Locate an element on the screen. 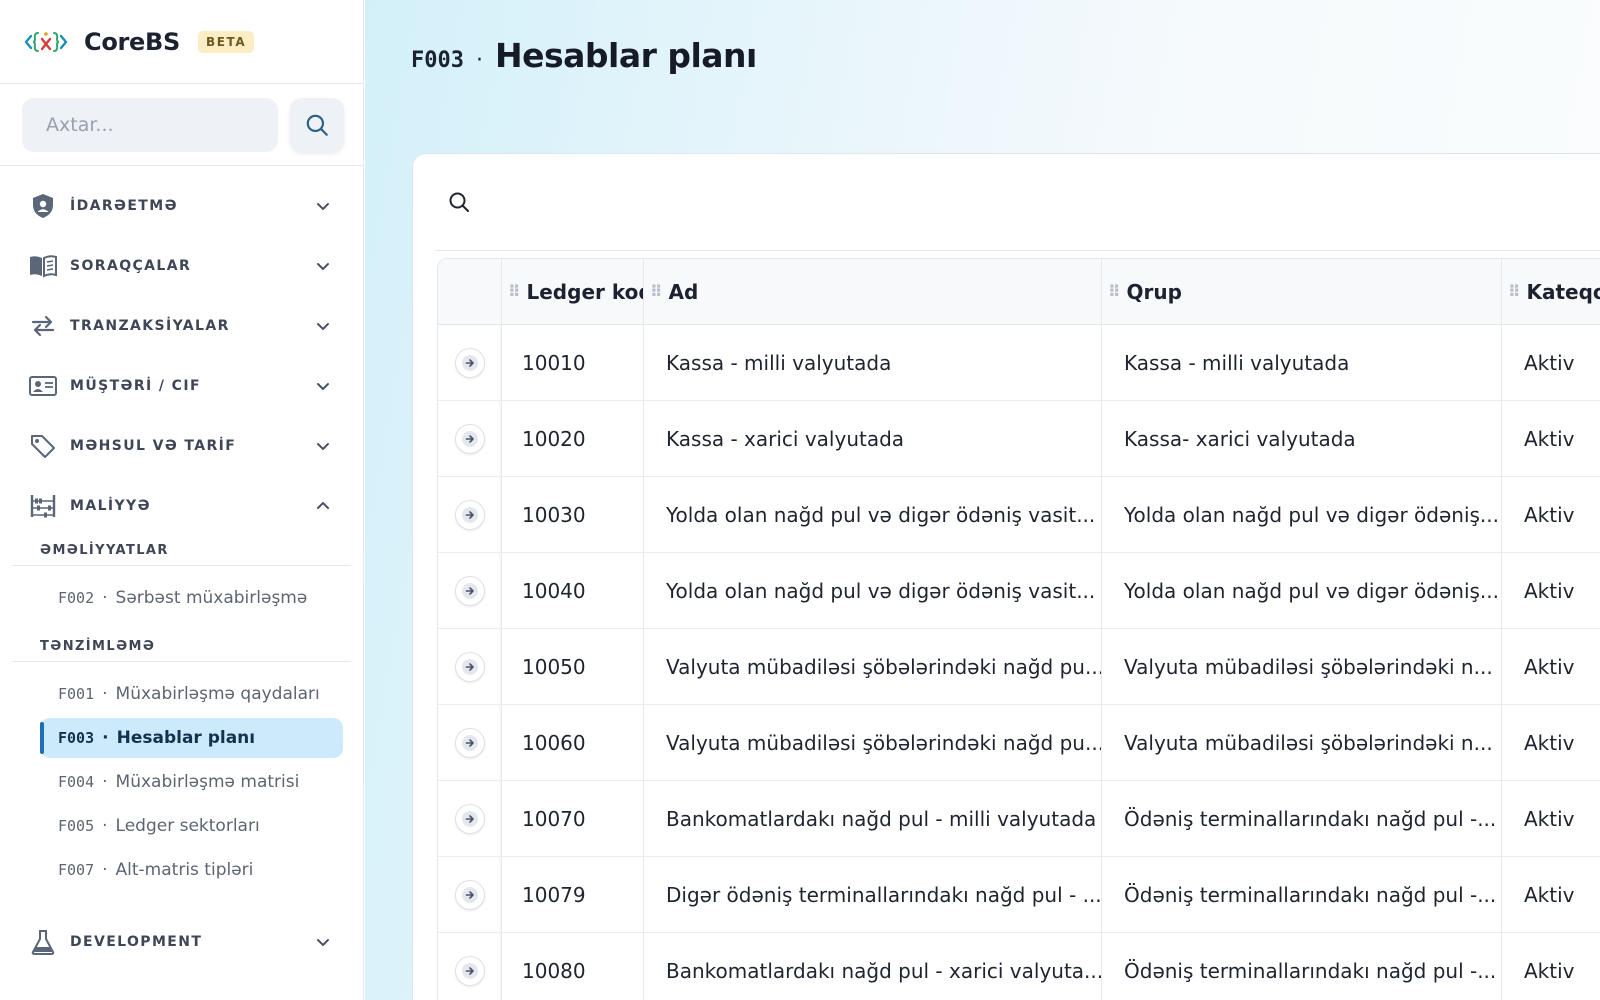  nav-group-musteri-cif: MÜŞTƏRİ / CIF is located at coordinates (181, 386).